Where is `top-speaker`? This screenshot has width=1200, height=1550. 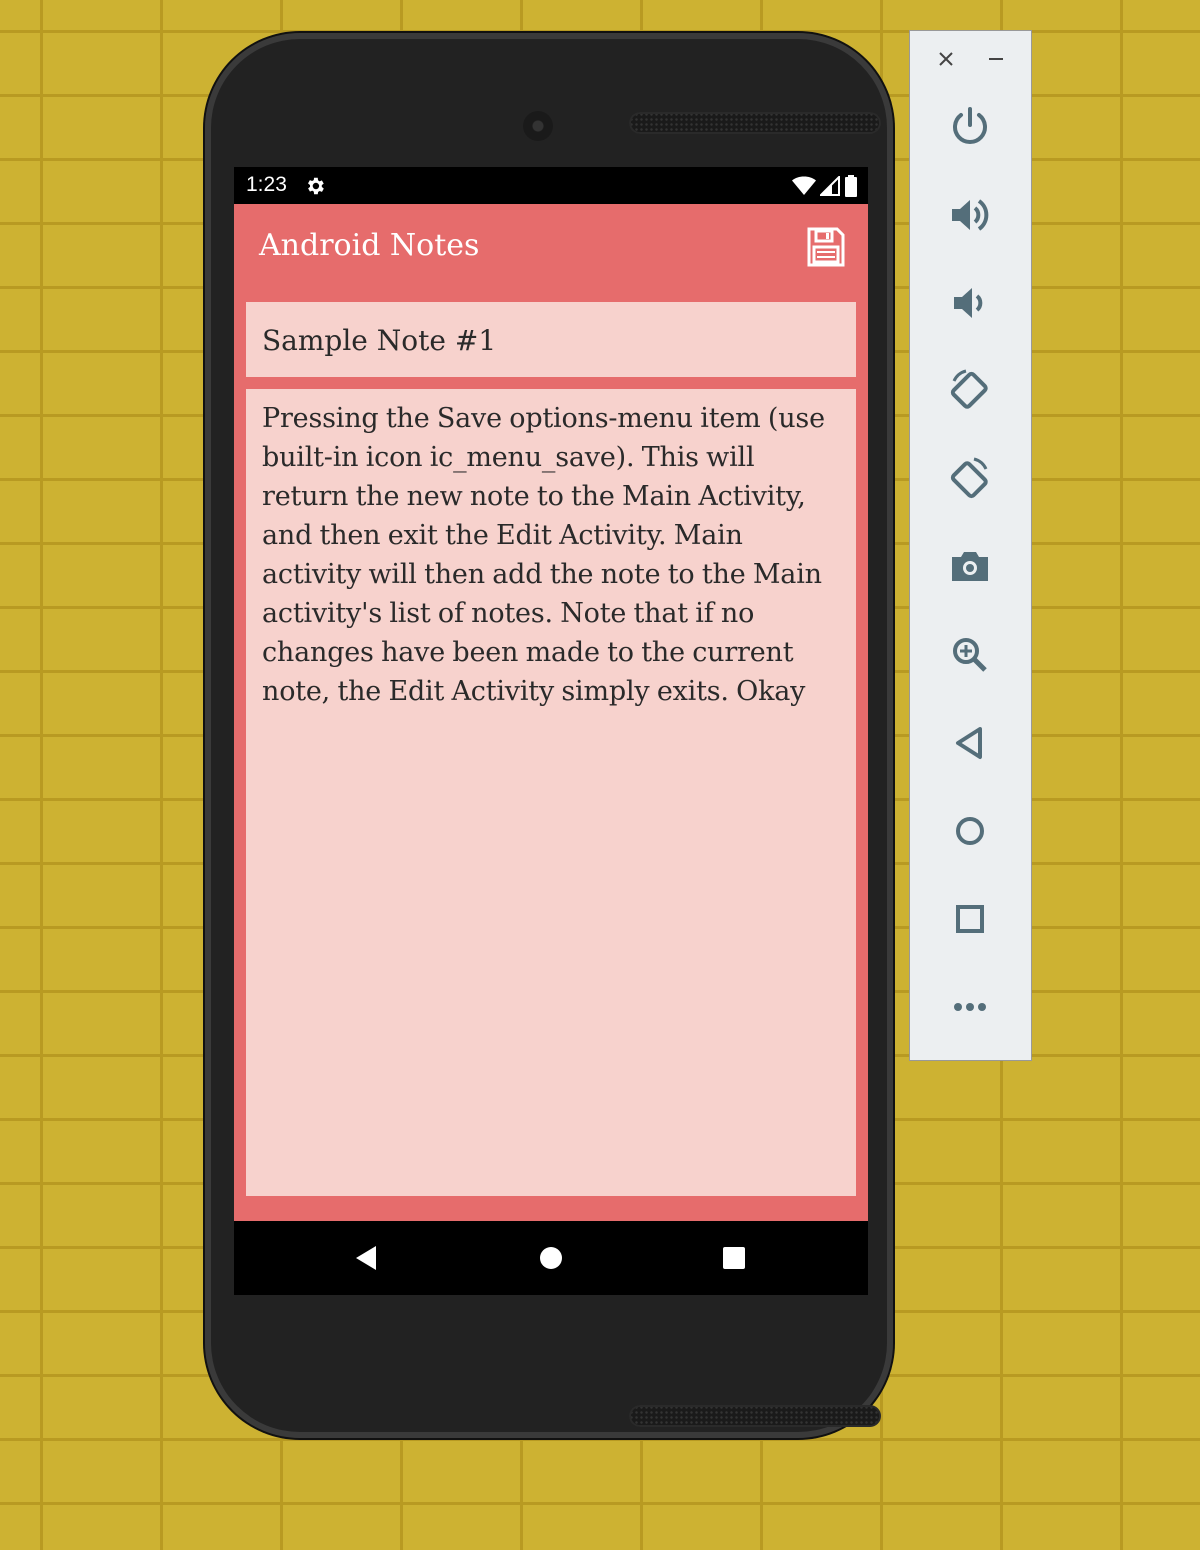
top-speaker is located at coordinates (755, 123).